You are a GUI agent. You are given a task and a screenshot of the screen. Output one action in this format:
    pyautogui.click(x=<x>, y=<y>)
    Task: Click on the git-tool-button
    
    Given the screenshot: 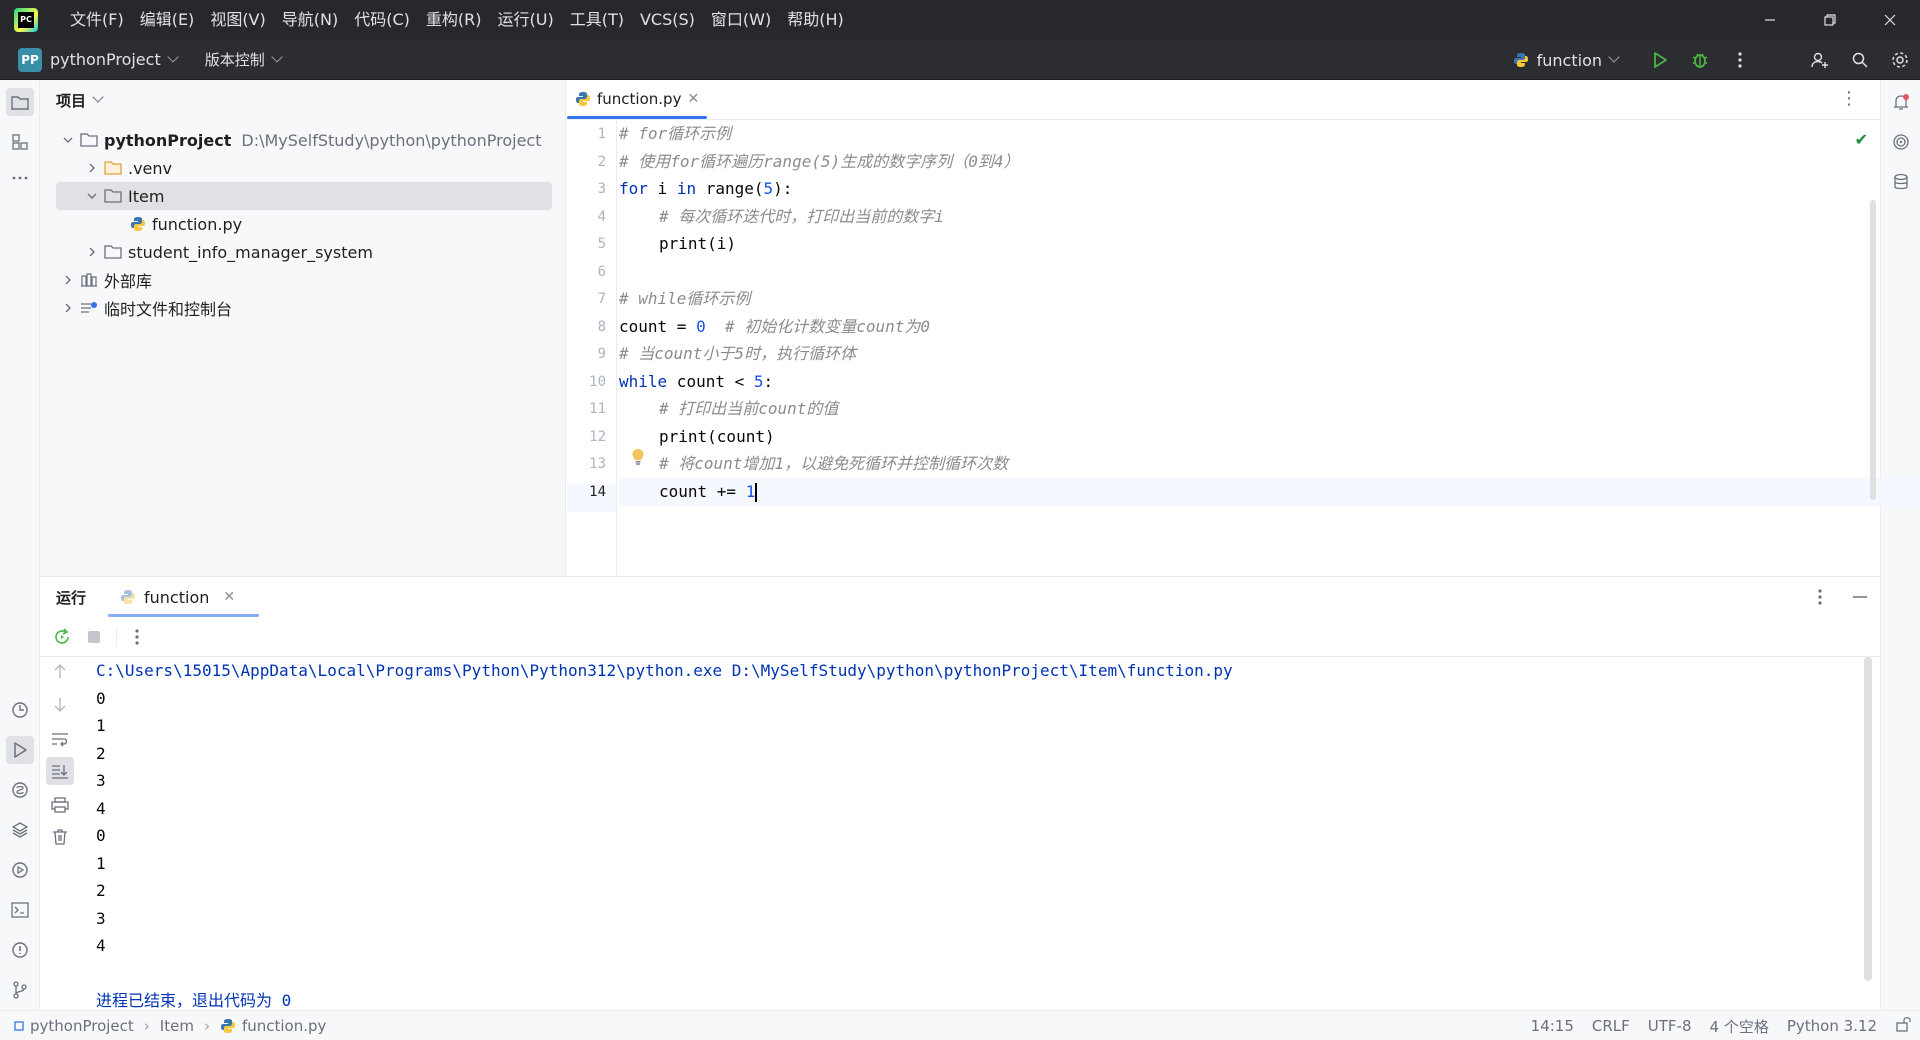 What is the action you would take?
    pyautogui.click(x=20, y=990)
    